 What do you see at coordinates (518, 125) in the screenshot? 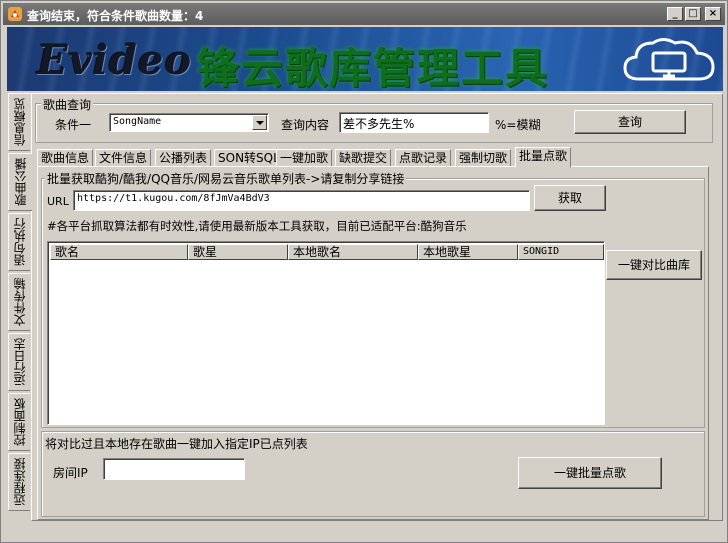
I see `fuzzy-hint: %=模糊` at bounding box center [518, 125].